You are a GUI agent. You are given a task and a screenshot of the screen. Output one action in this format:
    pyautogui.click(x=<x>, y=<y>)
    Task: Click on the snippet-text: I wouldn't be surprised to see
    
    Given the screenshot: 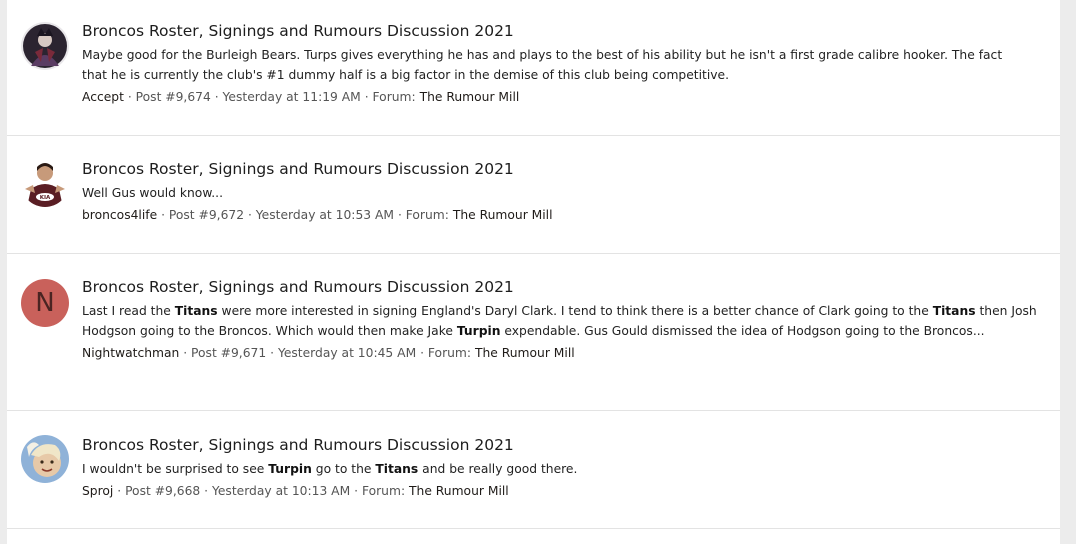 What is the action you would take?
    pyautogui.click(x=175, y=469)
    